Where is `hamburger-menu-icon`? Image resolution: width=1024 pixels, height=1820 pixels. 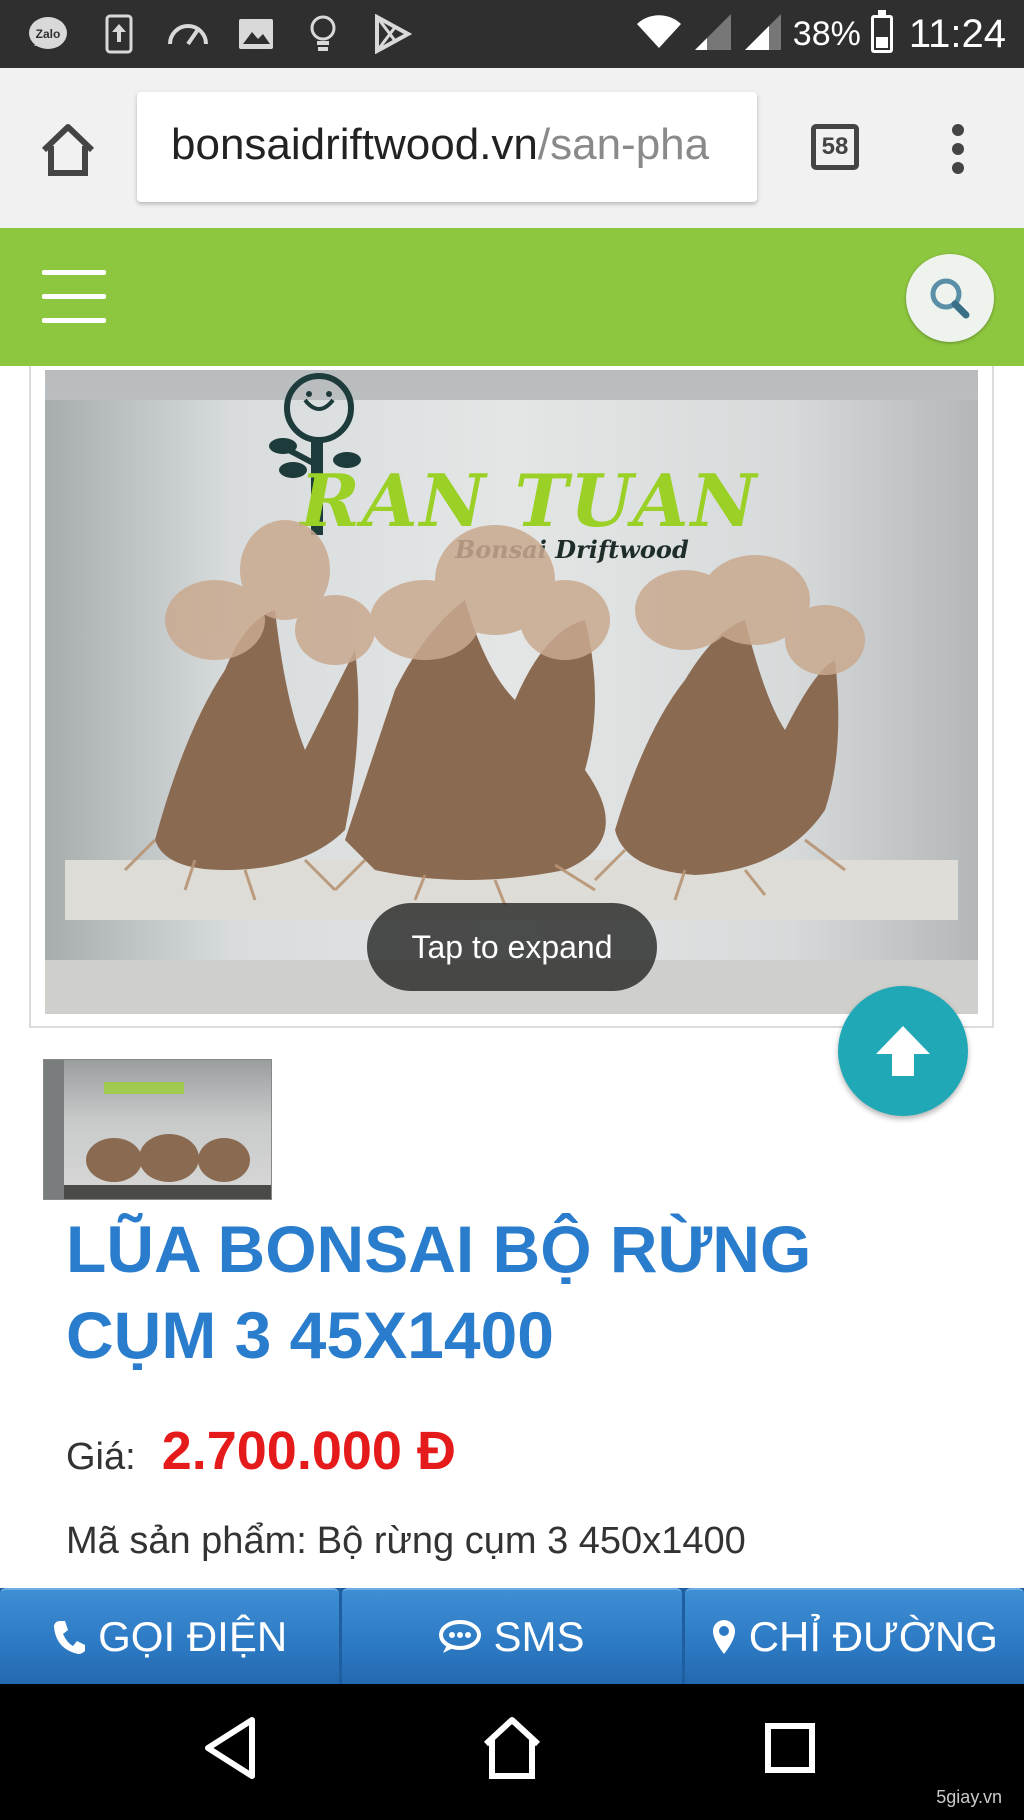
hamburger-menu-icon is located at coordinates (74, 297).